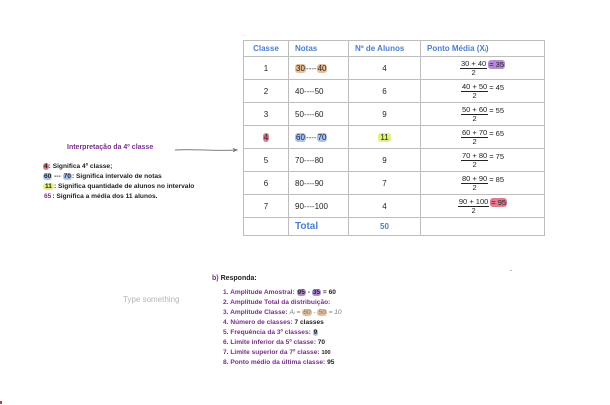 This screenshot has width=610, height=405. Describe the element at coordinates (57, 176) in the screenshot. I see `legend-sep: ---` at that location.